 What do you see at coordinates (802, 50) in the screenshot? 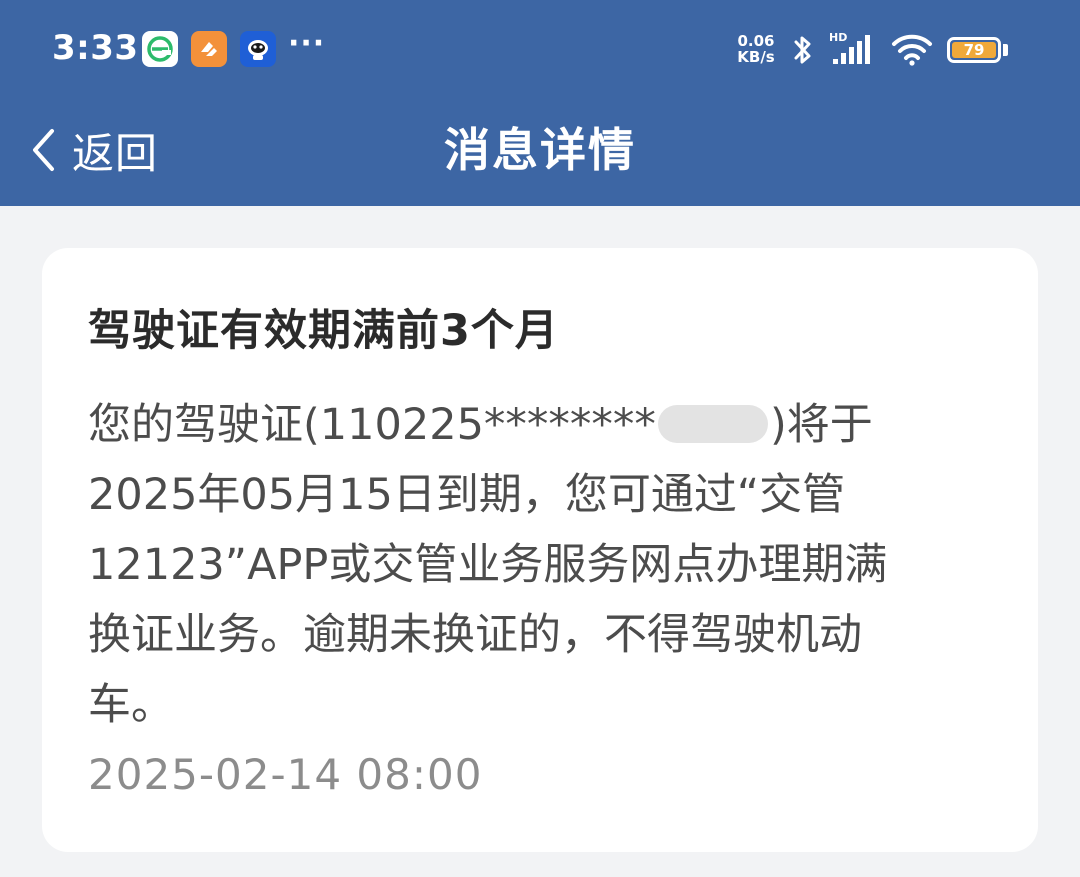
I see `bluetooth-icon` at bounding box center [802, 50].